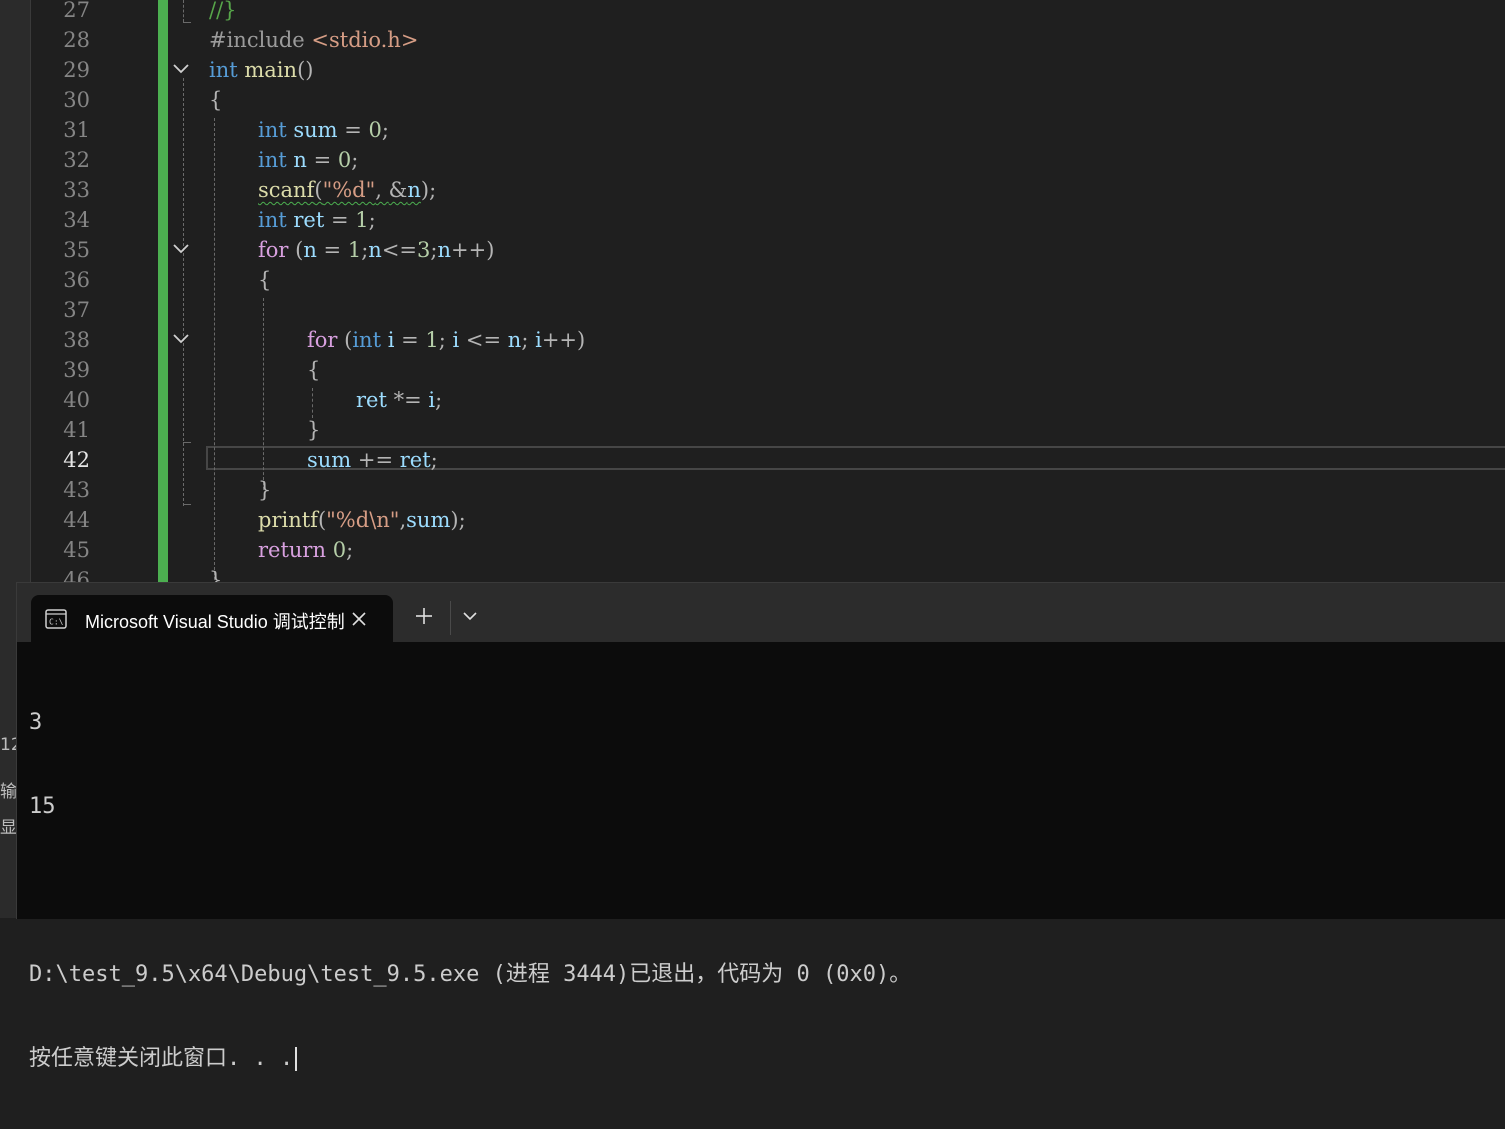 Image resolution: width=1505 pixels, height=1129 pixels. Describe the element at coordinates (308, 160) in the screenshot. I see `code-text: int n = 0;` at that location.